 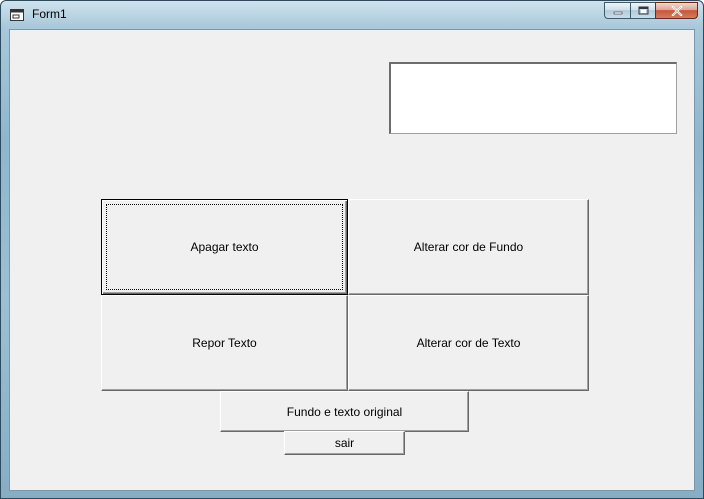 I want to click on minimize-button, so click(x=617, y=10).